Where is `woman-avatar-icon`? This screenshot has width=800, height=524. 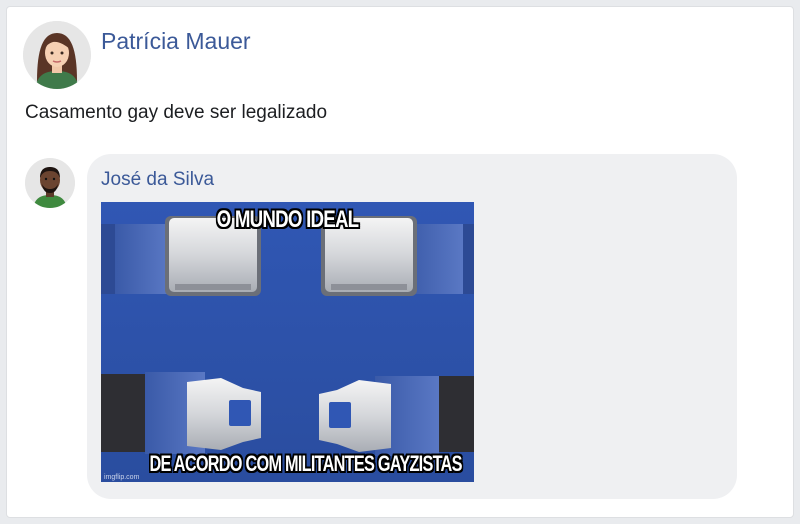 woman-avatar-icon is located at coordinates (57, 55).